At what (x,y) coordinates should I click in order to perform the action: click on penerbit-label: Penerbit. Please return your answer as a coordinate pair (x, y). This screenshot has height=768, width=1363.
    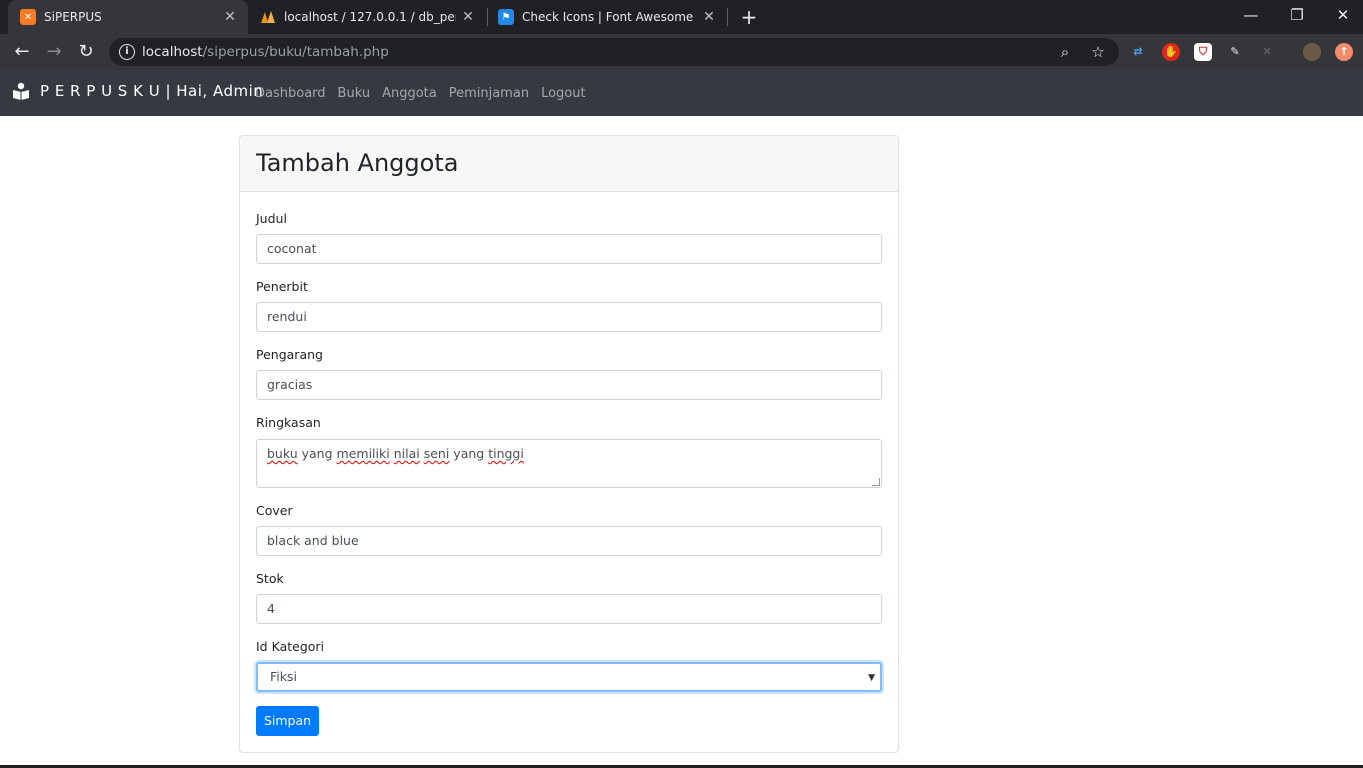
    Looking at the image, I should click on (282, 286).